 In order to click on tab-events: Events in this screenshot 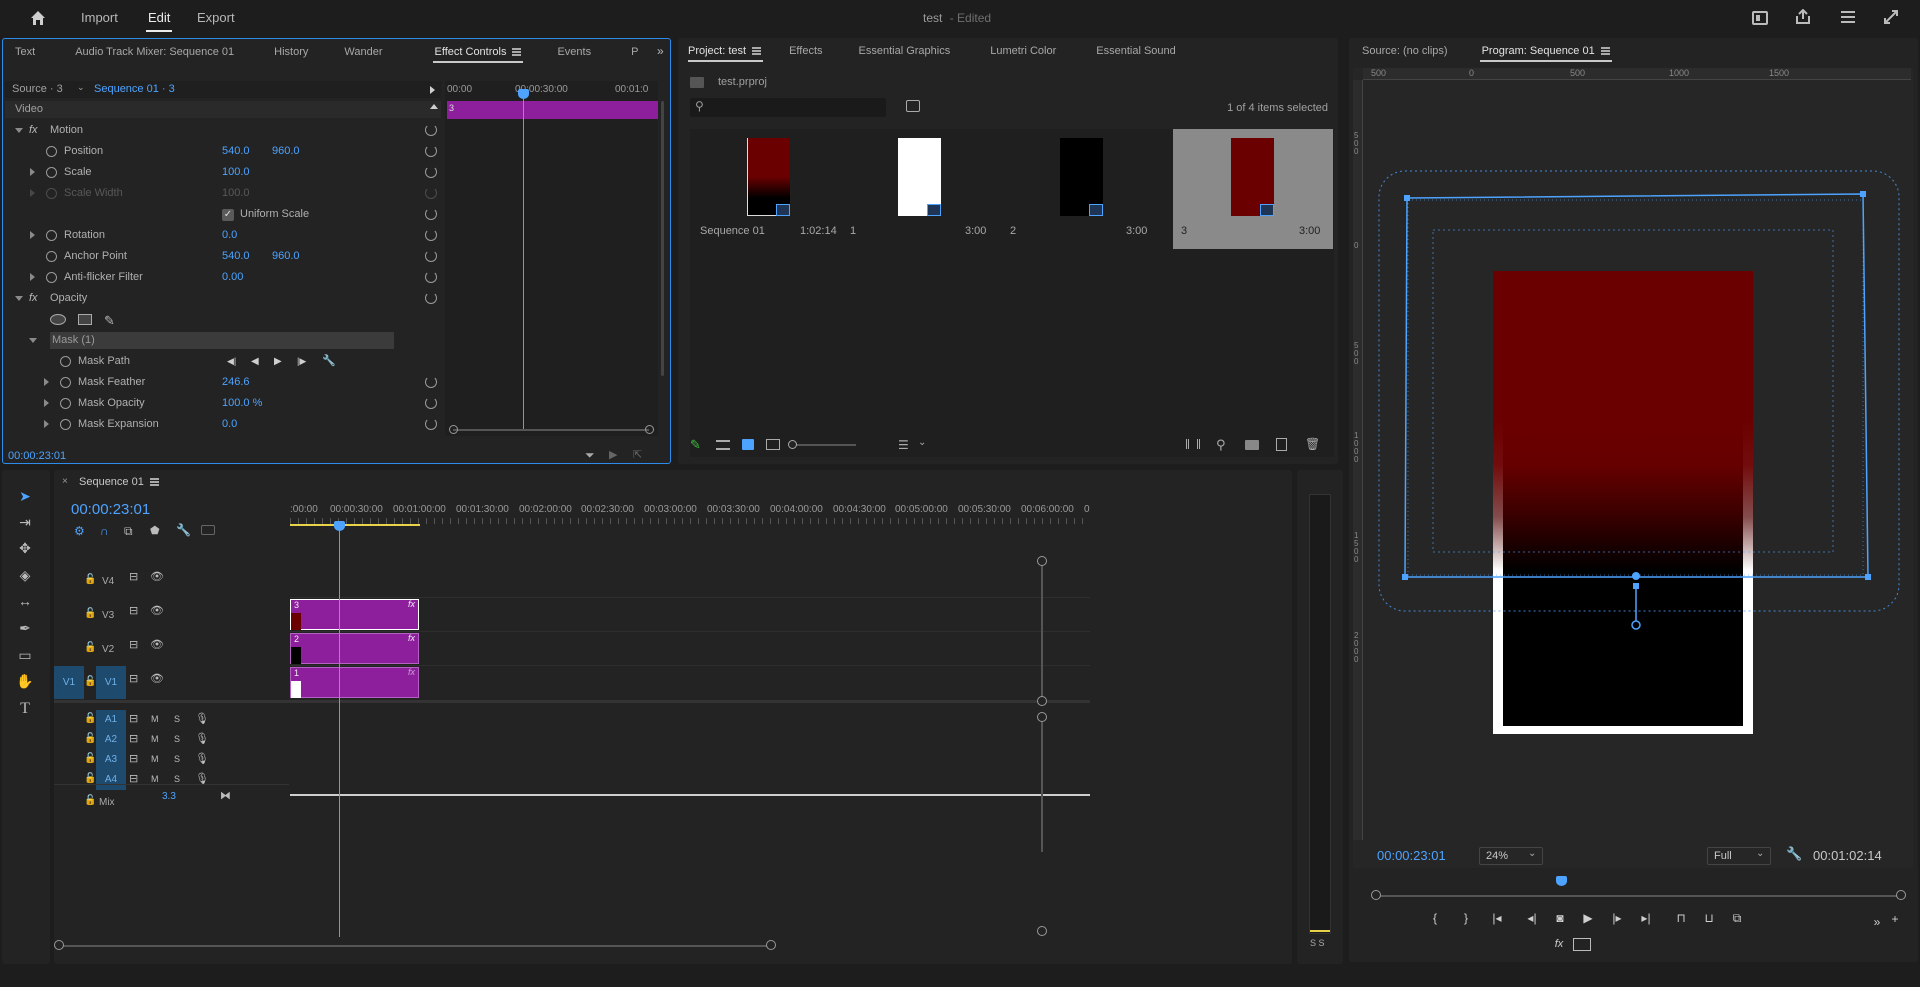, I will do `click(574, 52)`.